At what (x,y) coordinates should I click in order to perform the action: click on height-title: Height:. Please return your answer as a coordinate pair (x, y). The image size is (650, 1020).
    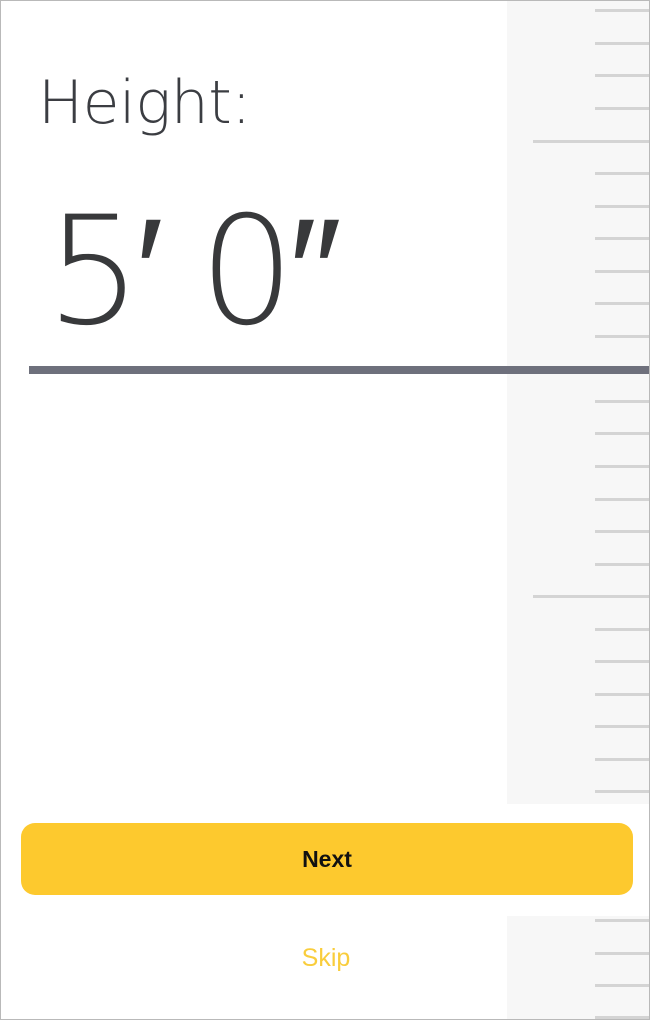
    Looking at the image, I should click on (144, 103).